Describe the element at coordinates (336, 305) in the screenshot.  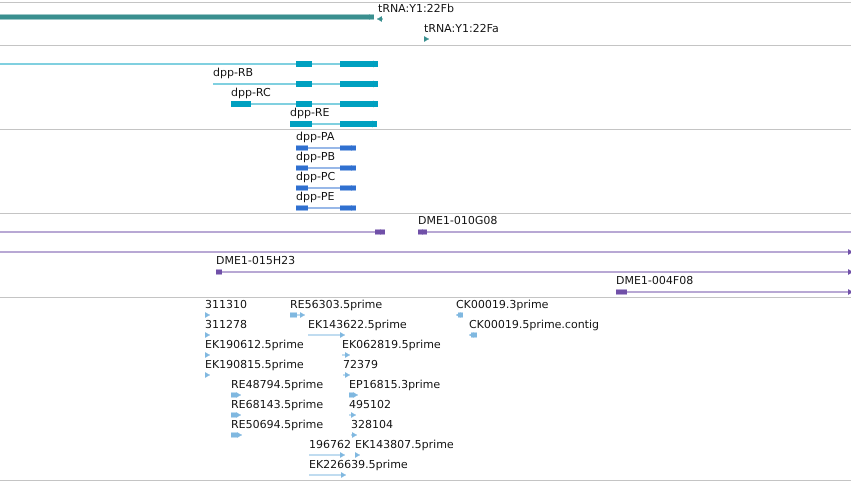
I see `feature-label: RE56303.5prime` at that location.